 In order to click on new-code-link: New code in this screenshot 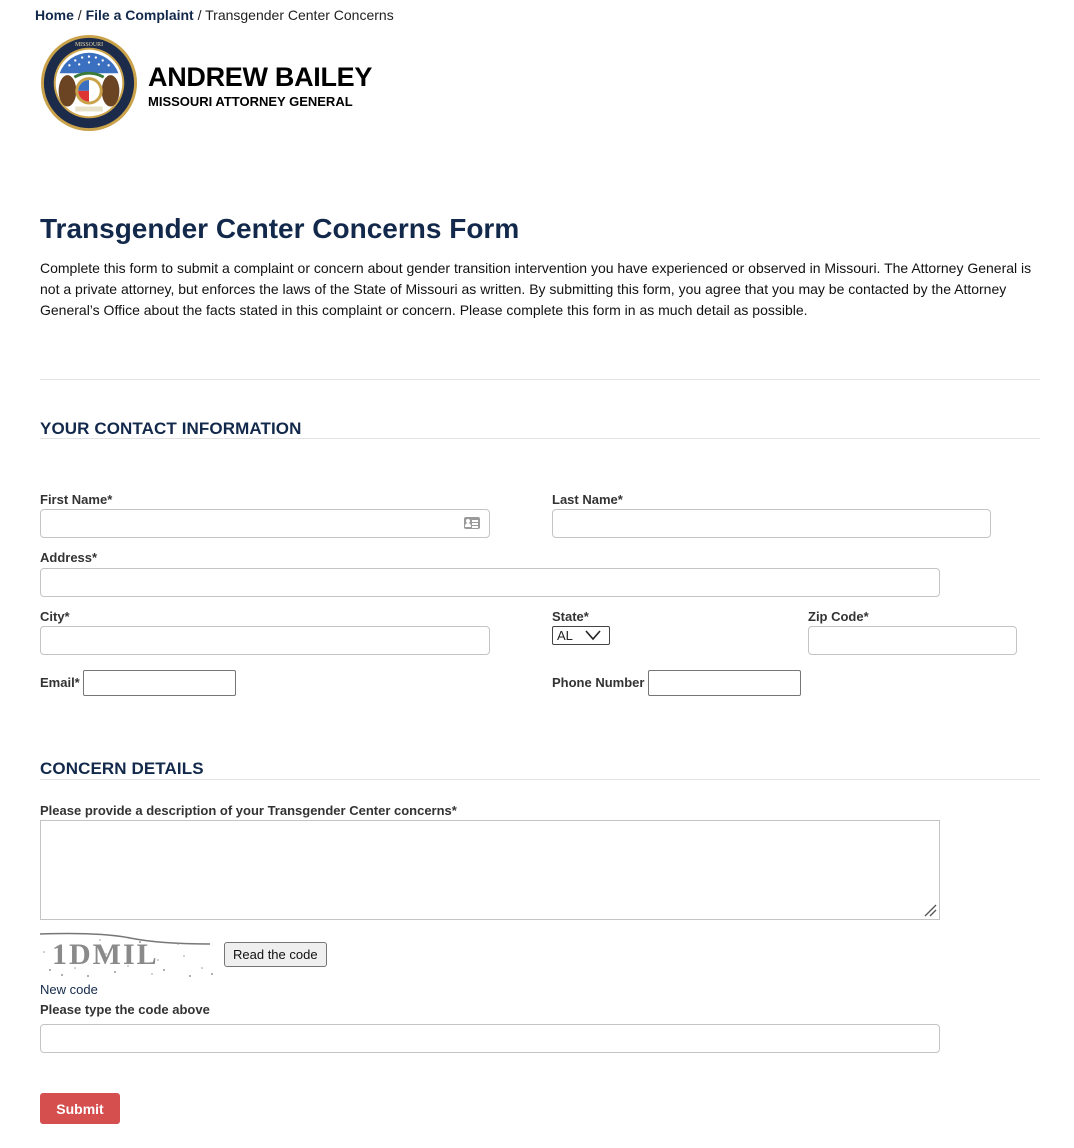, I will do `click(69, 989)`.